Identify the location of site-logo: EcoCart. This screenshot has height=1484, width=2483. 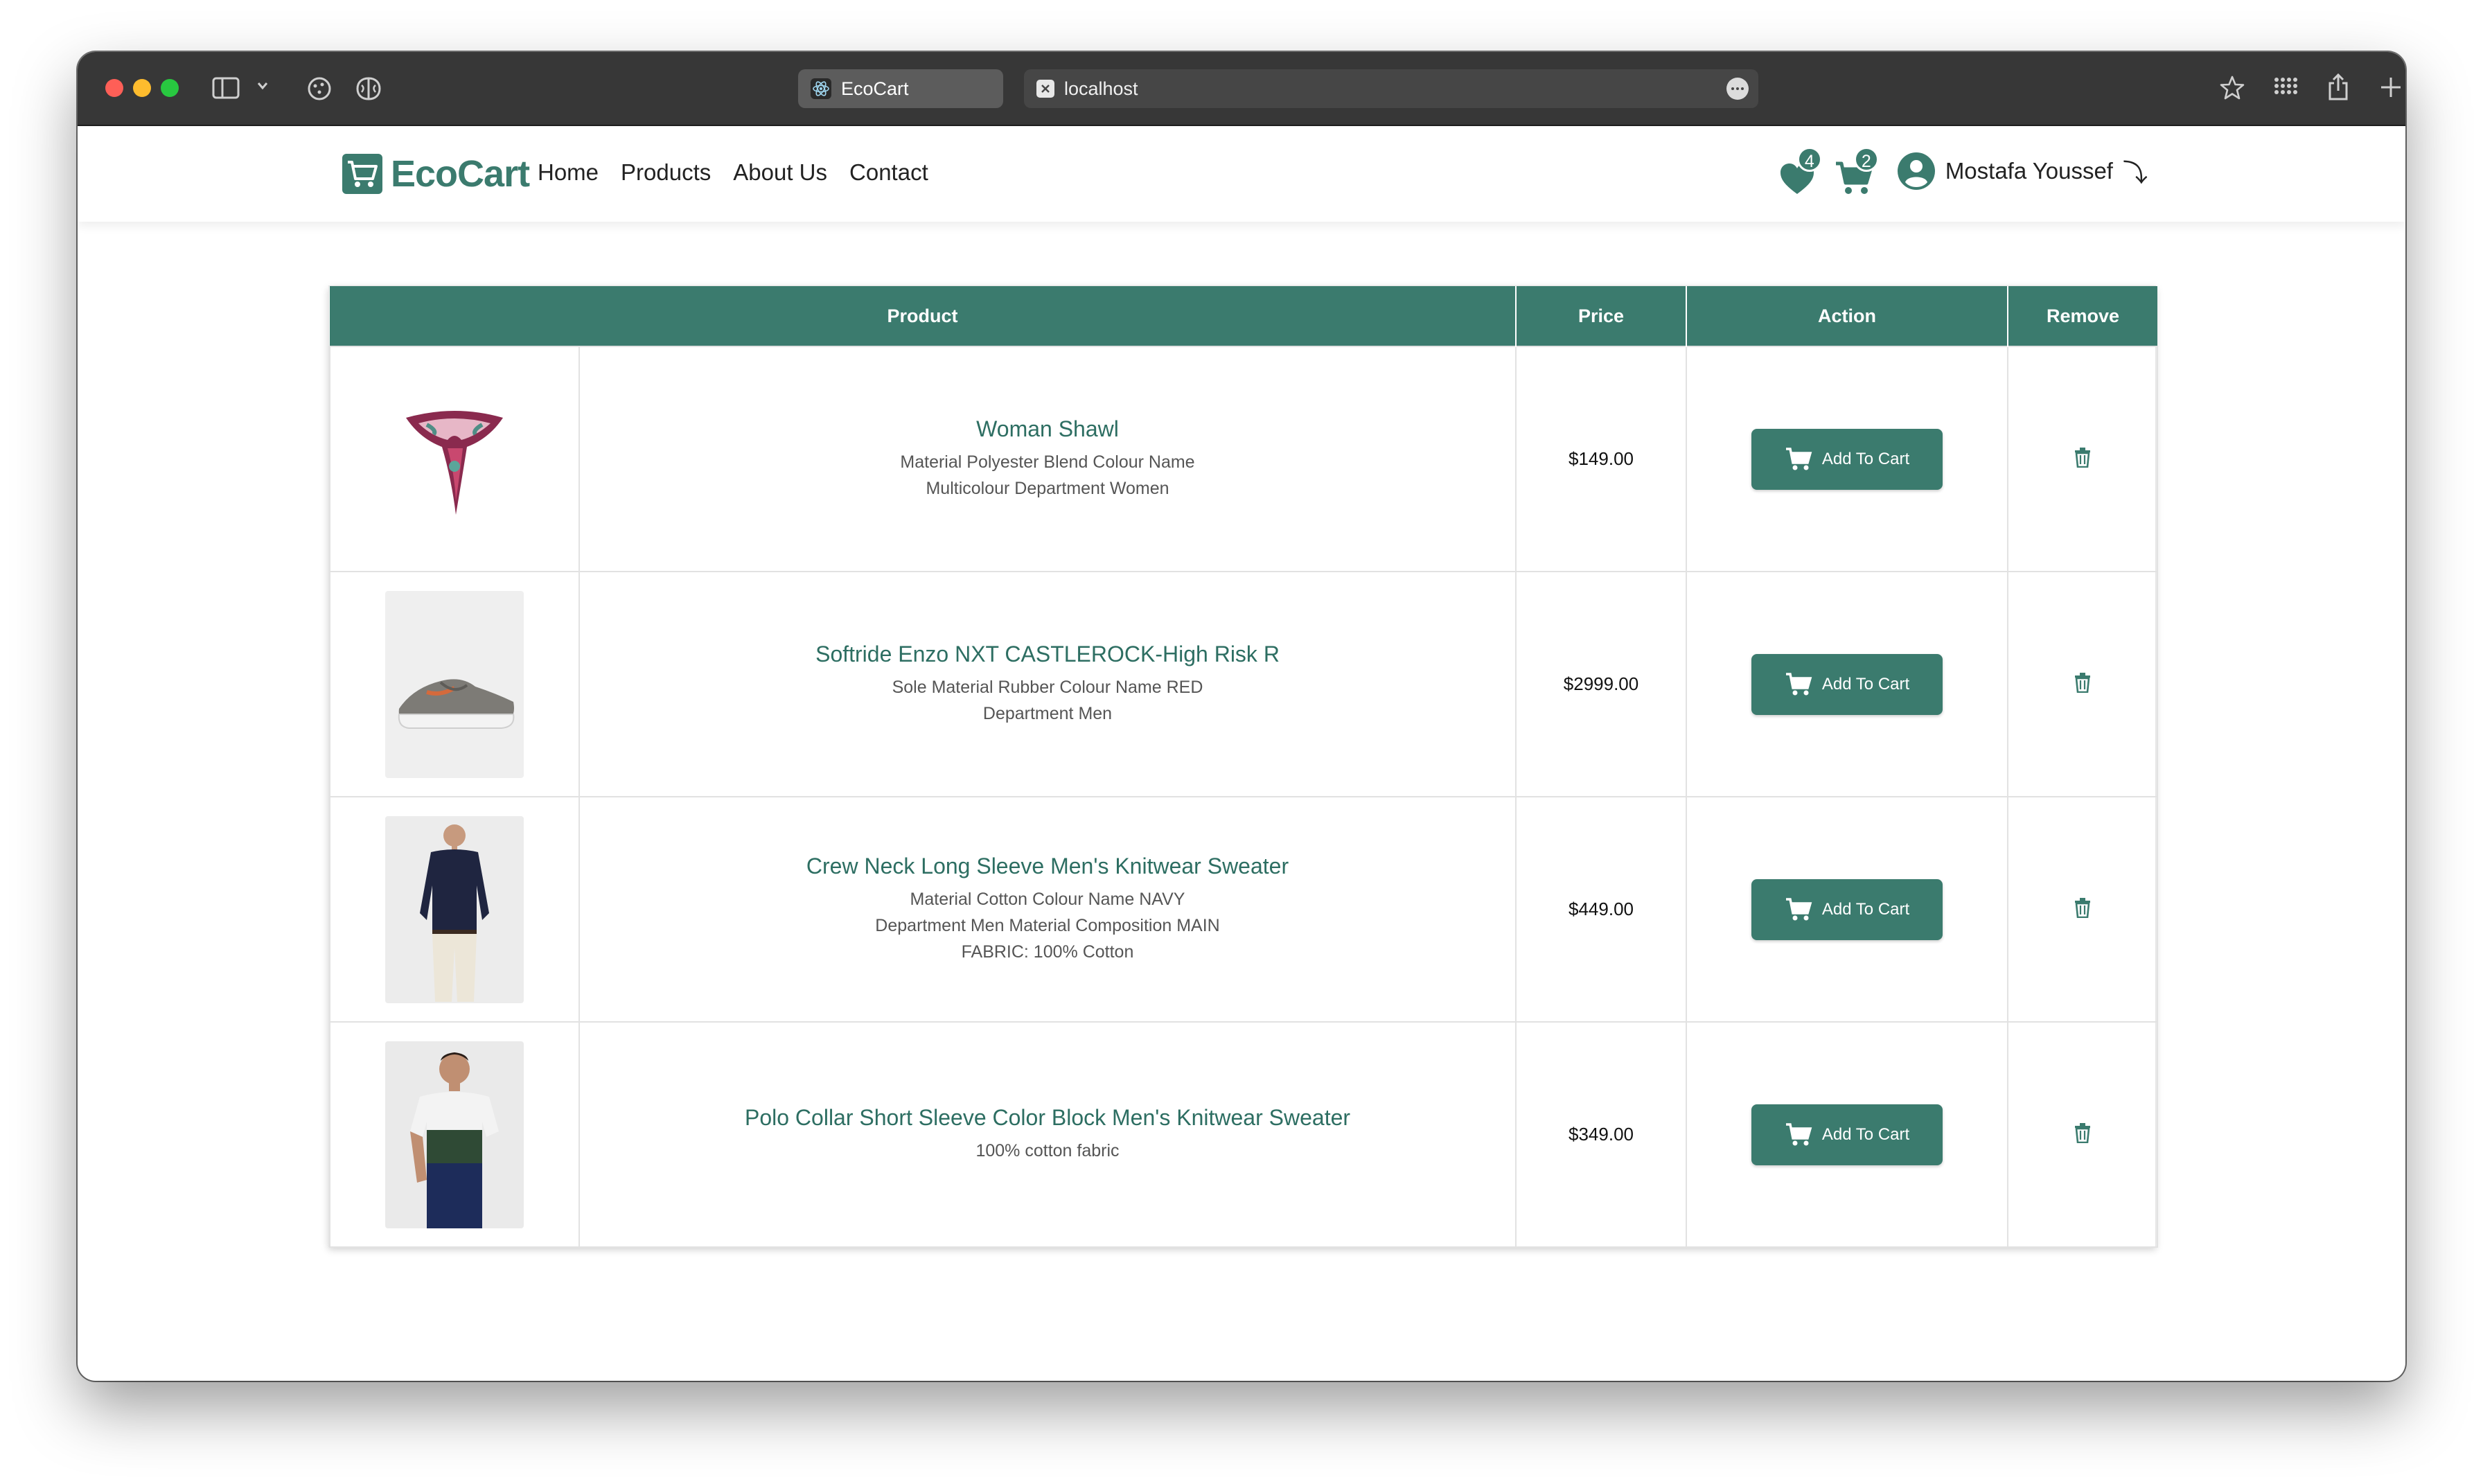
(434, 174).